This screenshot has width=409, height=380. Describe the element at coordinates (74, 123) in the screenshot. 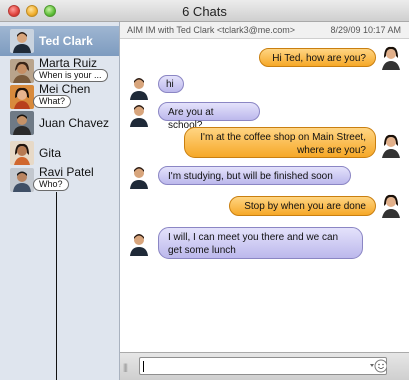

I see `contact-name: Juan Chavez` at that location.